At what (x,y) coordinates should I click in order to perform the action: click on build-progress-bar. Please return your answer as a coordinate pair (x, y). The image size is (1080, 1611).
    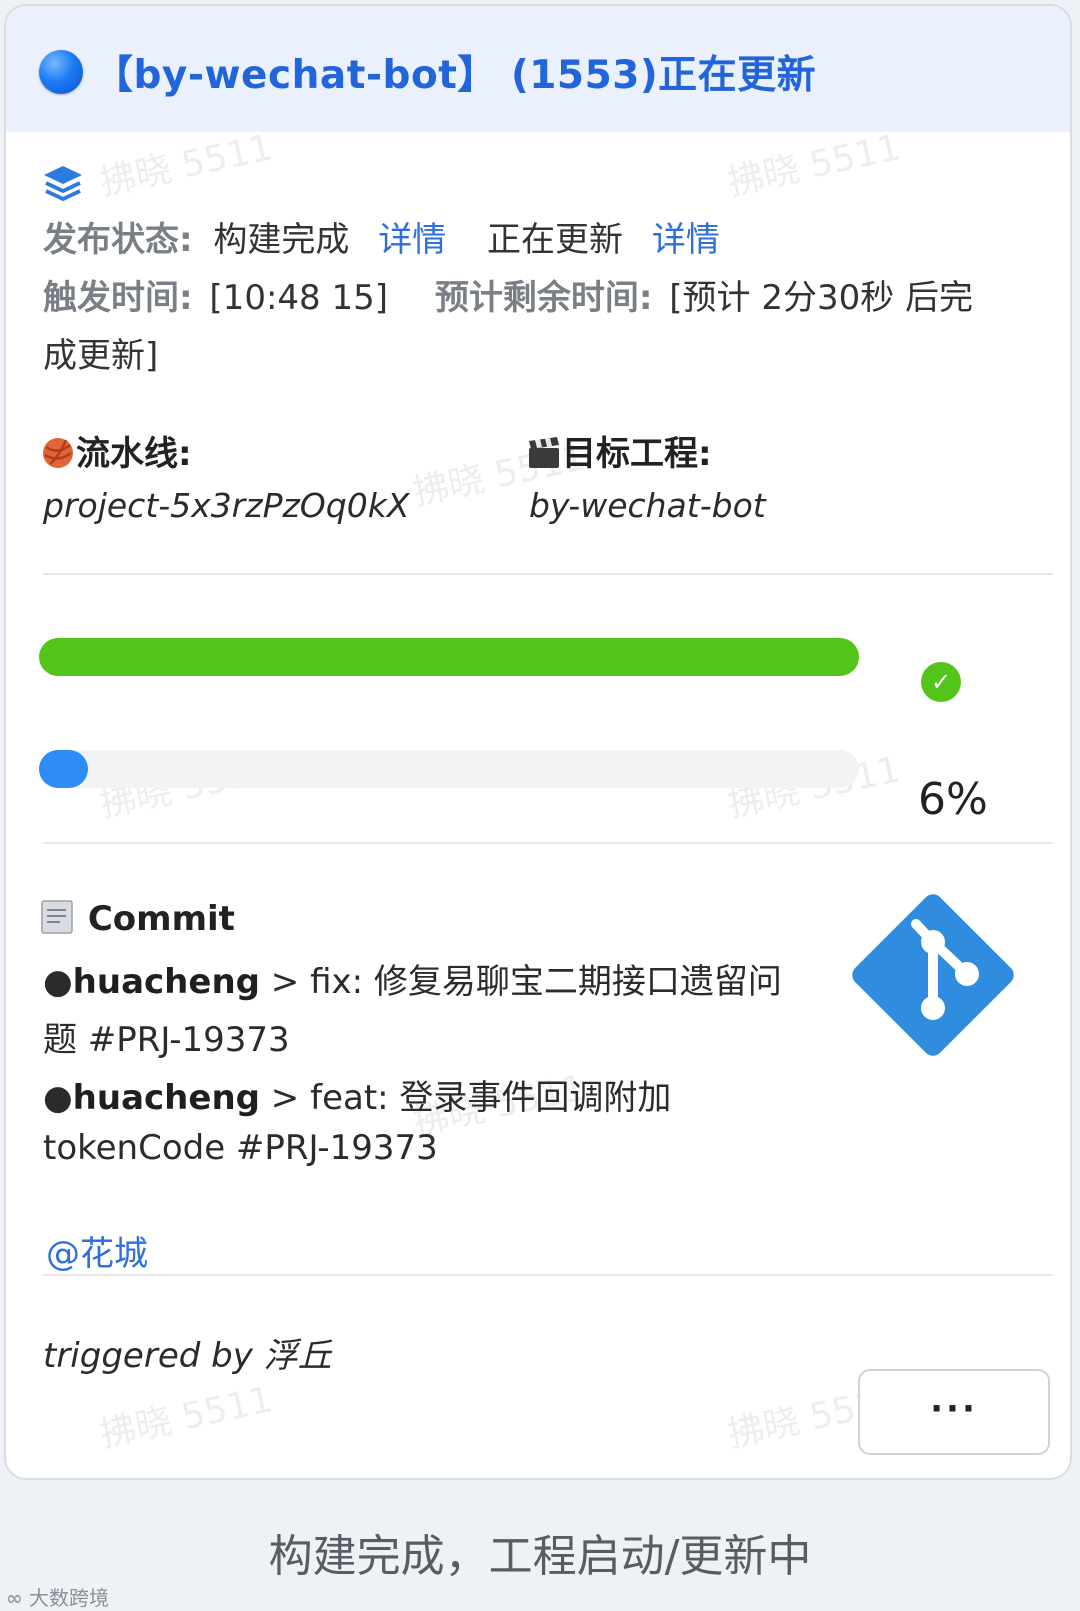
    Looking at the image, I should click on (449, 657).